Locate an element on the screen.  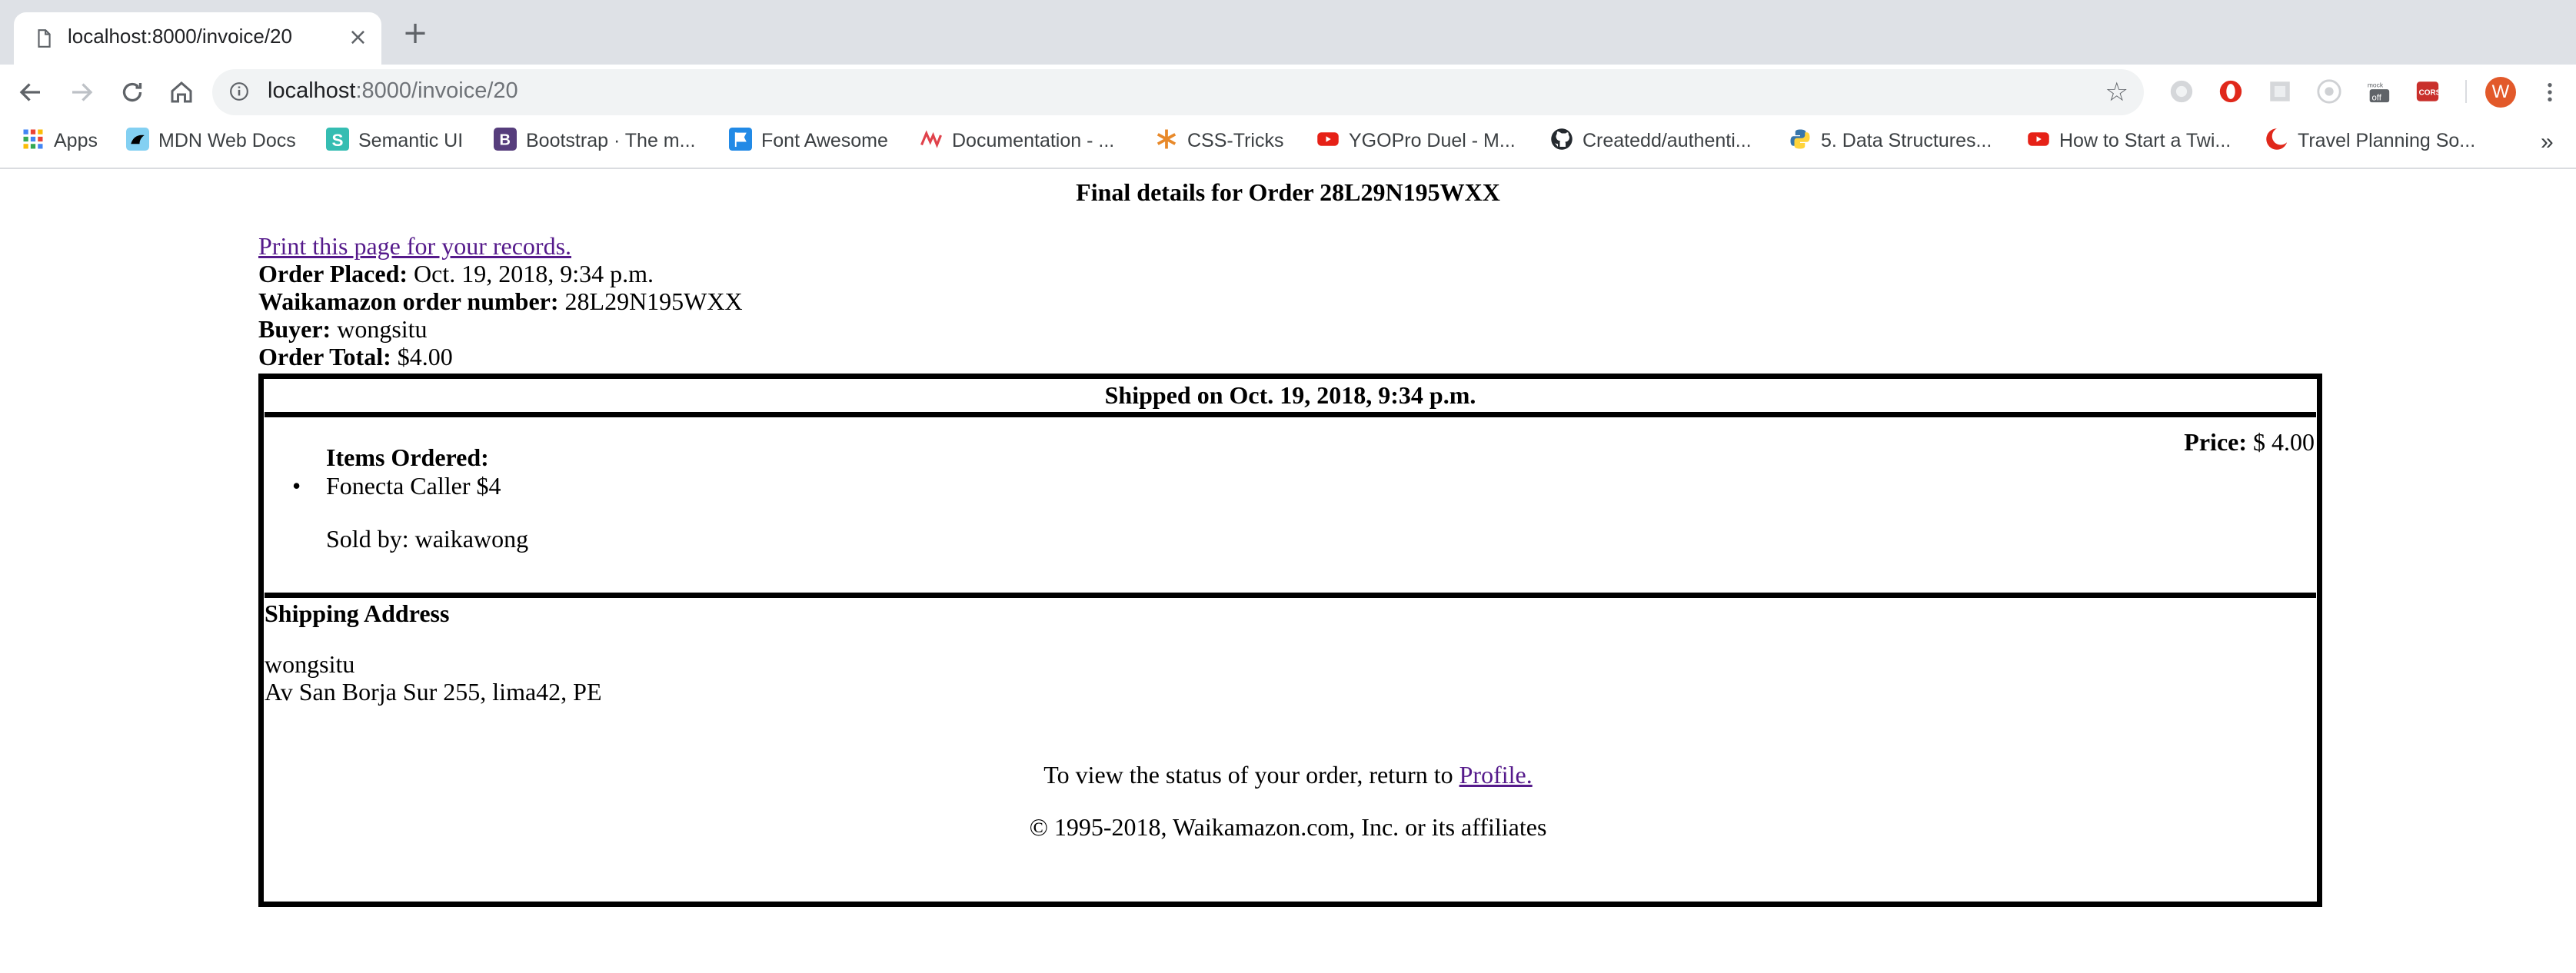
css-tricks-star-icon is located at coordinates (1167, 139).